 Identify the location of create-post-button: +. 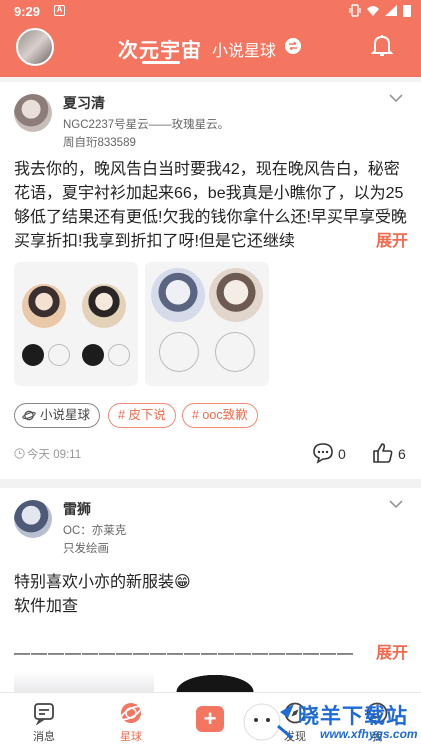
(210, 719).